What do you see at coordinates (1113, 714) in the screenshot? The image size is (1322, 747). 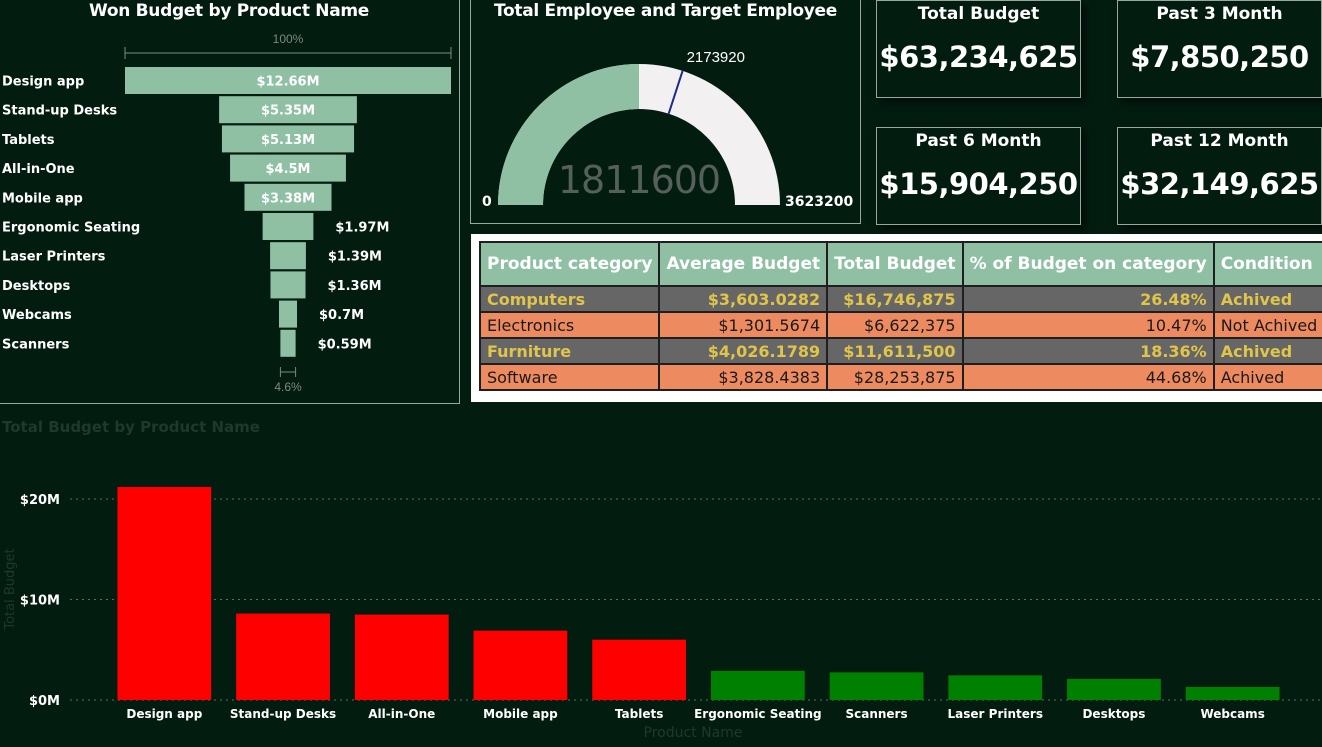 I see `bar-xtick-label: Desktops` at bounding box center [1113, 714].